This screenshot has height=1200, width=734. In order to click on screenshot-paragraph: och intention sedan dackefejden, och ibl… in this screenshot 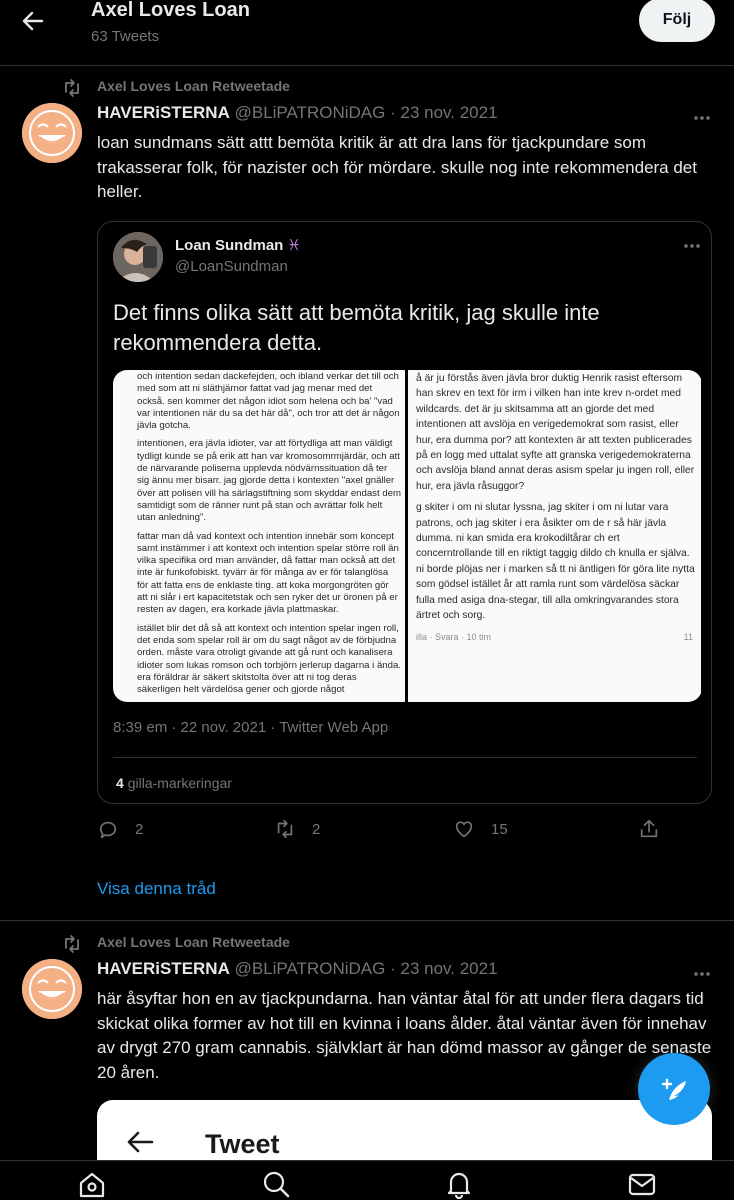, I will do `click(268, 401)`.